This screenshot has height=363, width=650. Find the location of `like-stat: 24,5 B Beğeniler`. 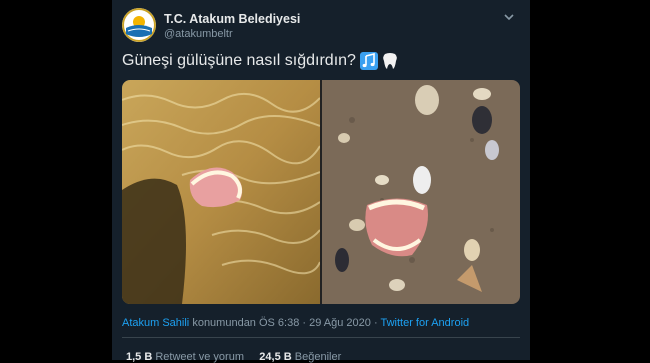

like-stat: 24,5 B Beğeniler is located at coordinates (300, 357).